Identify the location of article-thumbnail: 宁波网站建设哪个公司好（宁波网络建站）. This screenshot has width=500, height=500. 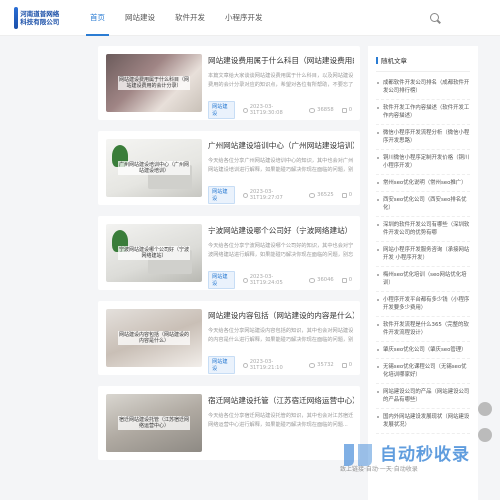
(154, 253).